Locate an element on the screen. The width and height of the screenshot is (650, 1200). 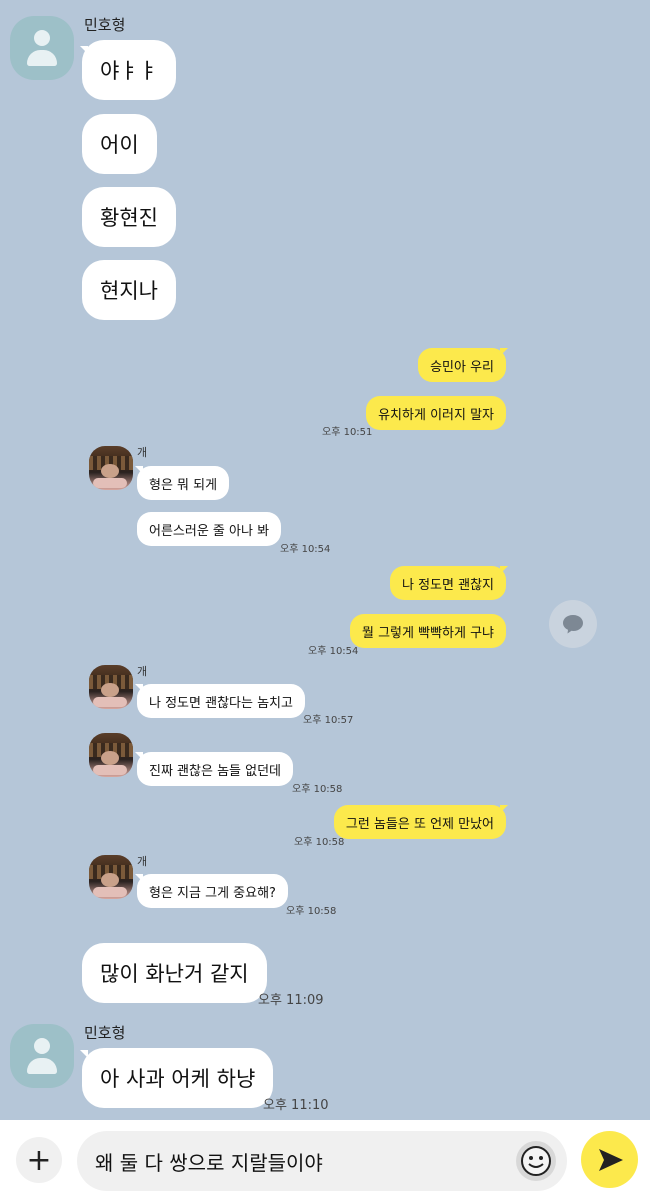
timestamp: 오후 11:09 is located at coordinates (291, 1000).